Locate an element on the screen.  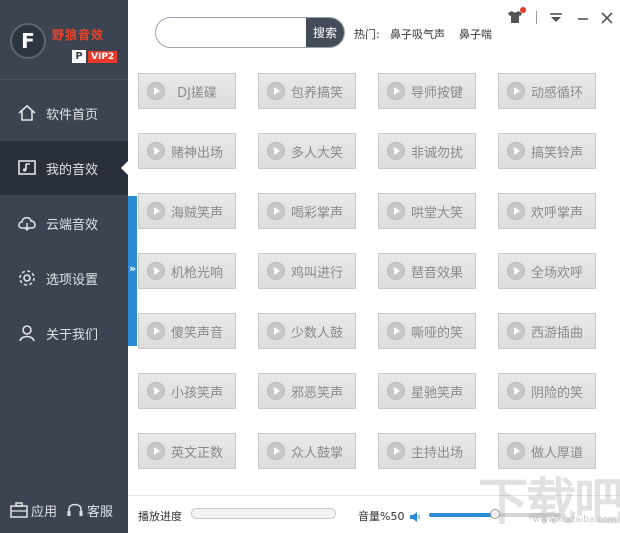
sound-button: 包养搞笑 is located at coordinates (307, 91).